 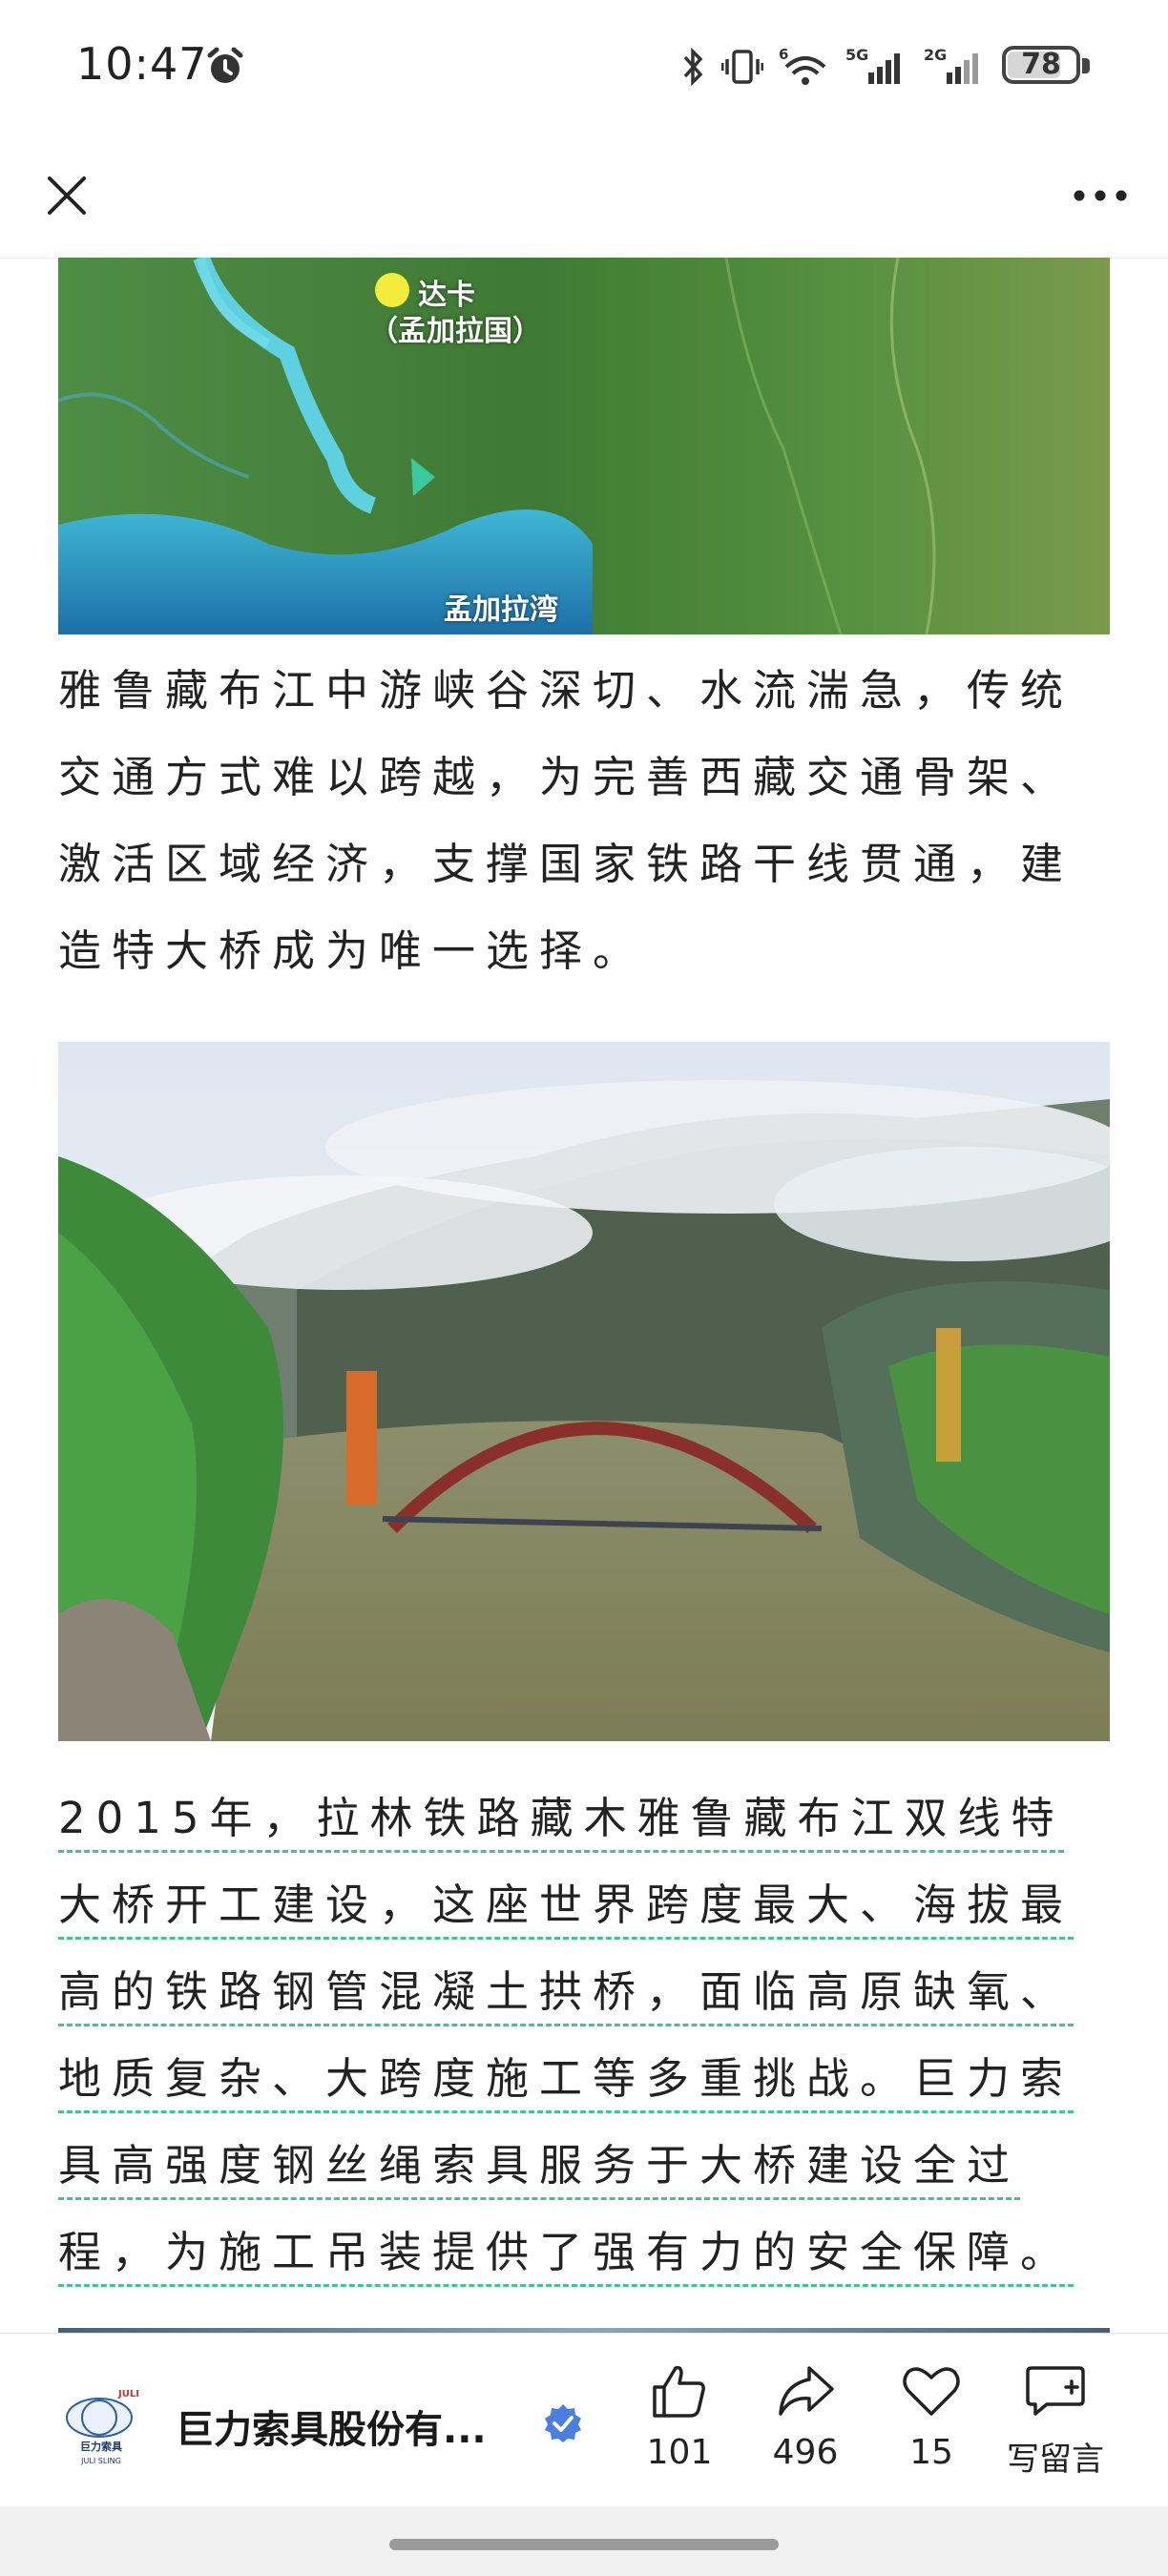 What do you see at coordinates (931, 2417) in the screenshot?
I see `favorite-button: 15` at bounding box center [931, 2417].